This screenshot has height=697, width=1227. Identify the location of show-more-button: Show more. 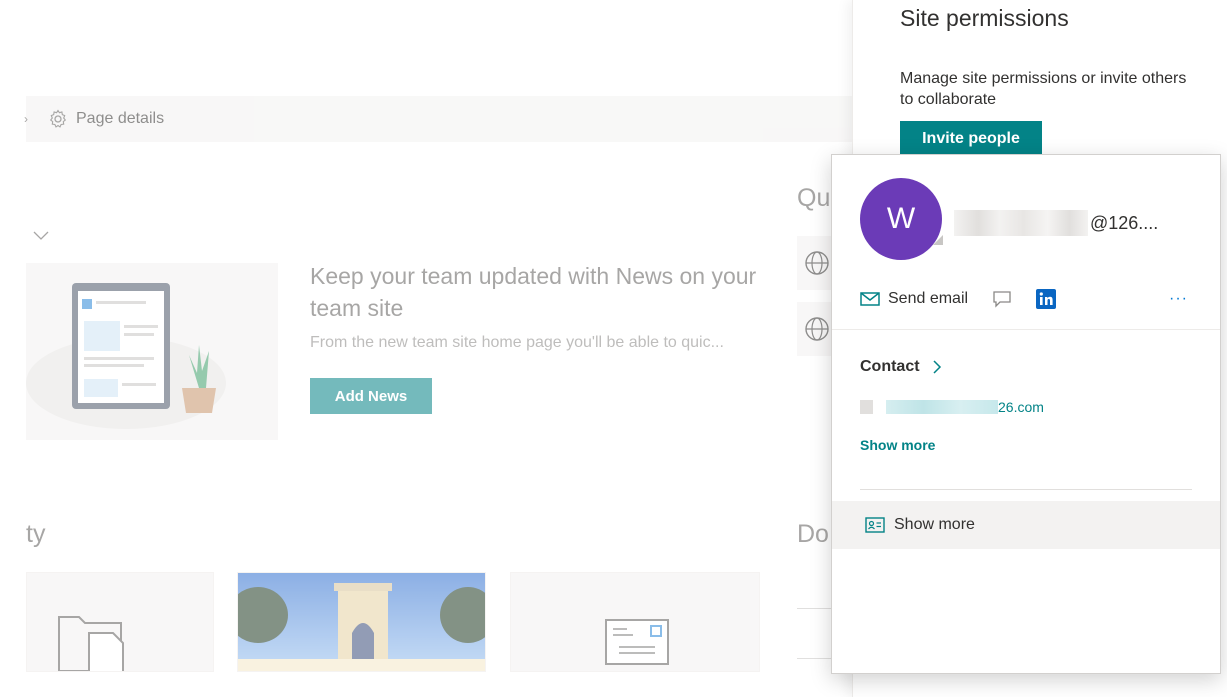
(1026, 525).